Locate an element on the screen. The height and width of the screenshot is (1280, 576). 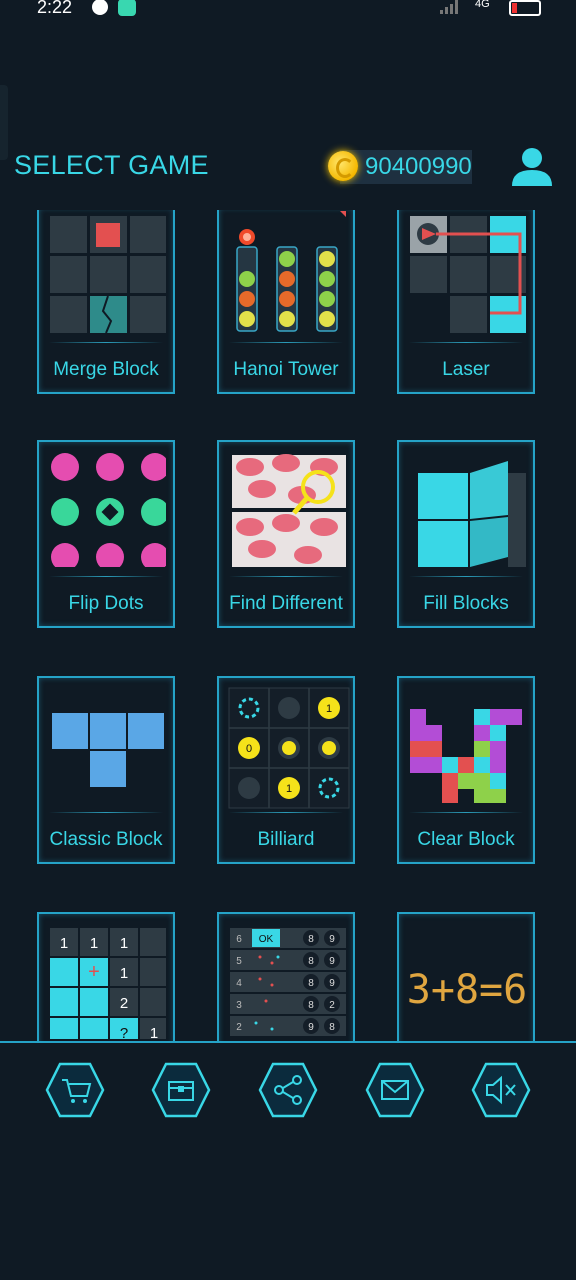
find-different-thumbnail is located at coordinates (289, 510).